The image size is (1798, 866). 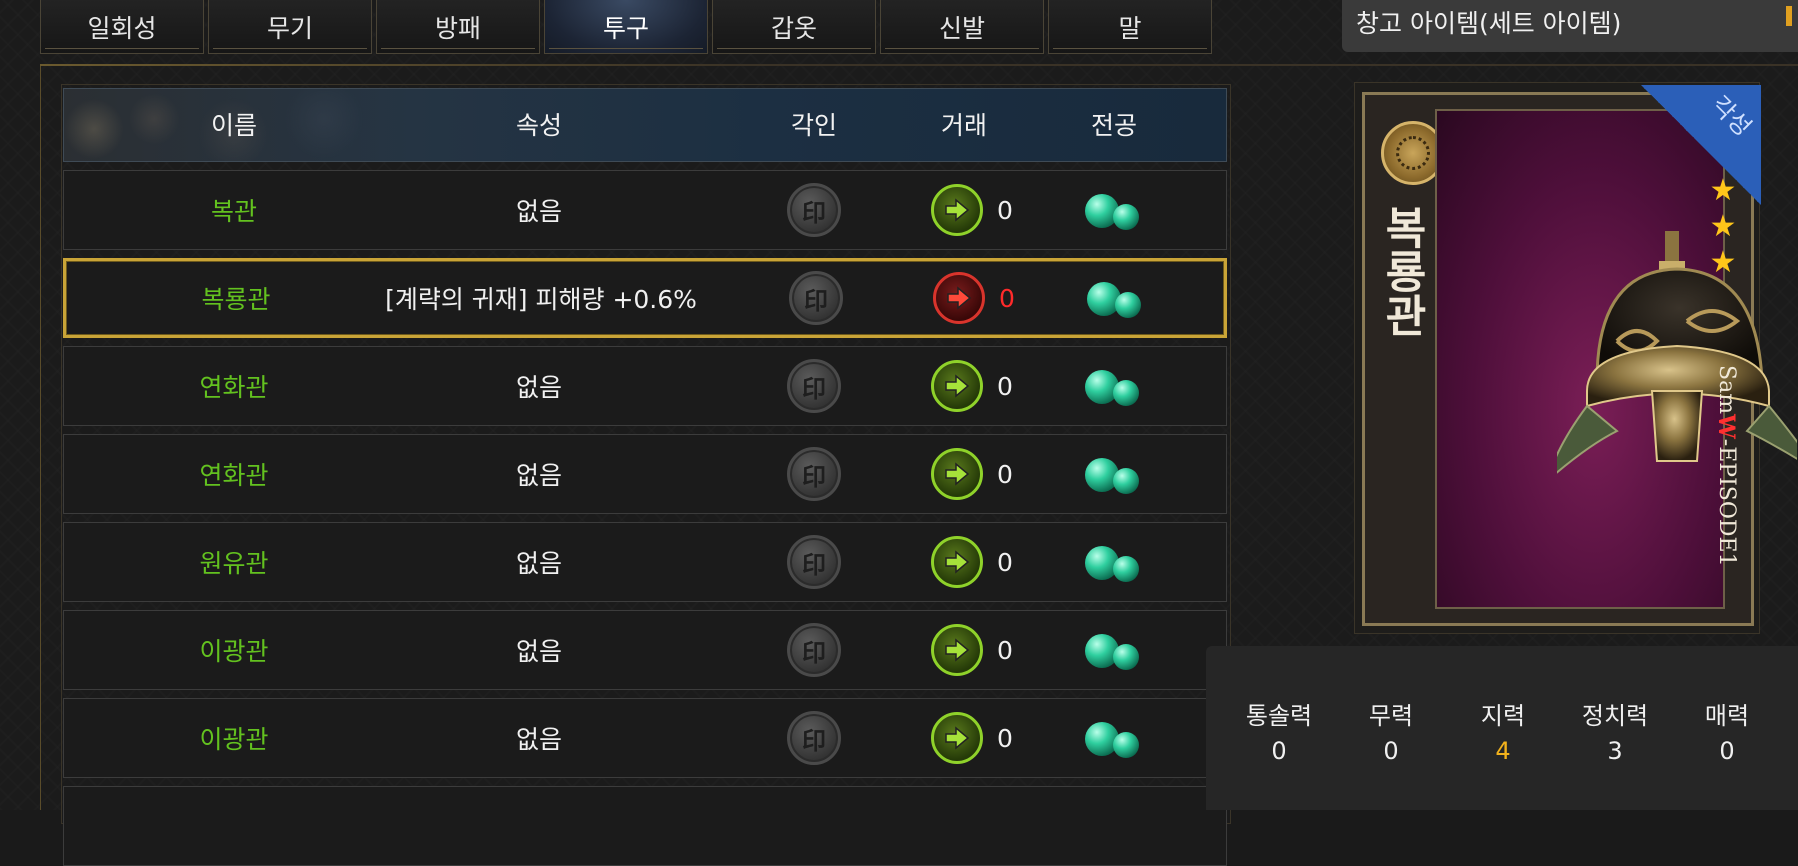 I want to click on table-row: 연화관없음印0, so click(x=645, y=386).